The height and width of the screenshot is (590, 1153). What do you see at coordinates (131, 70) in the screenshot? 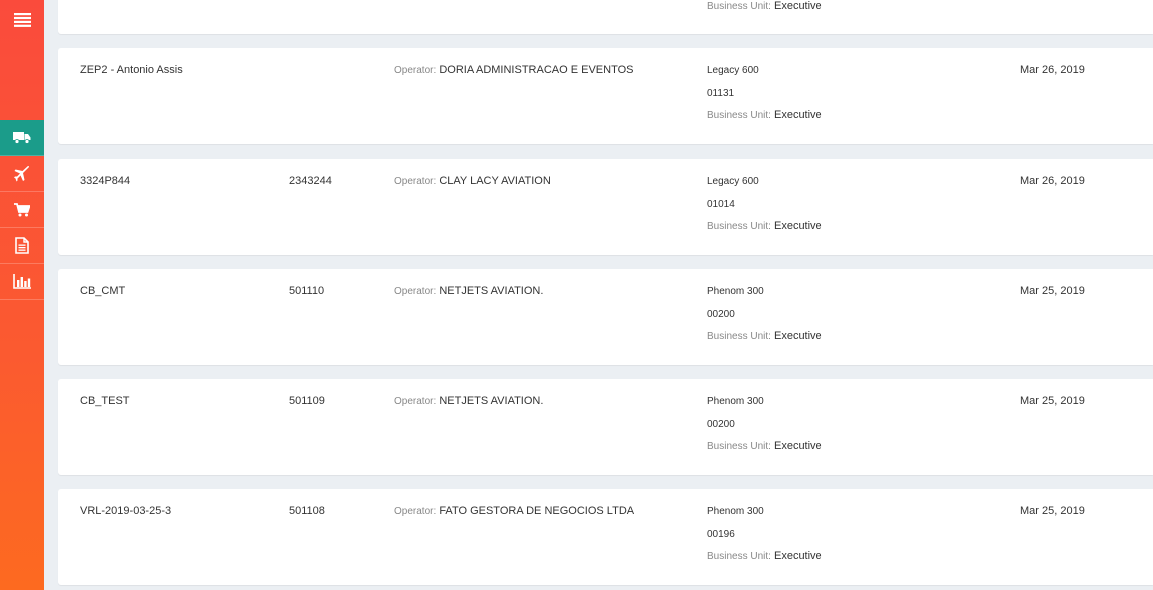
I see `record-name: ZEP2 - Antonio Assis` at bounding box center [131, 70].